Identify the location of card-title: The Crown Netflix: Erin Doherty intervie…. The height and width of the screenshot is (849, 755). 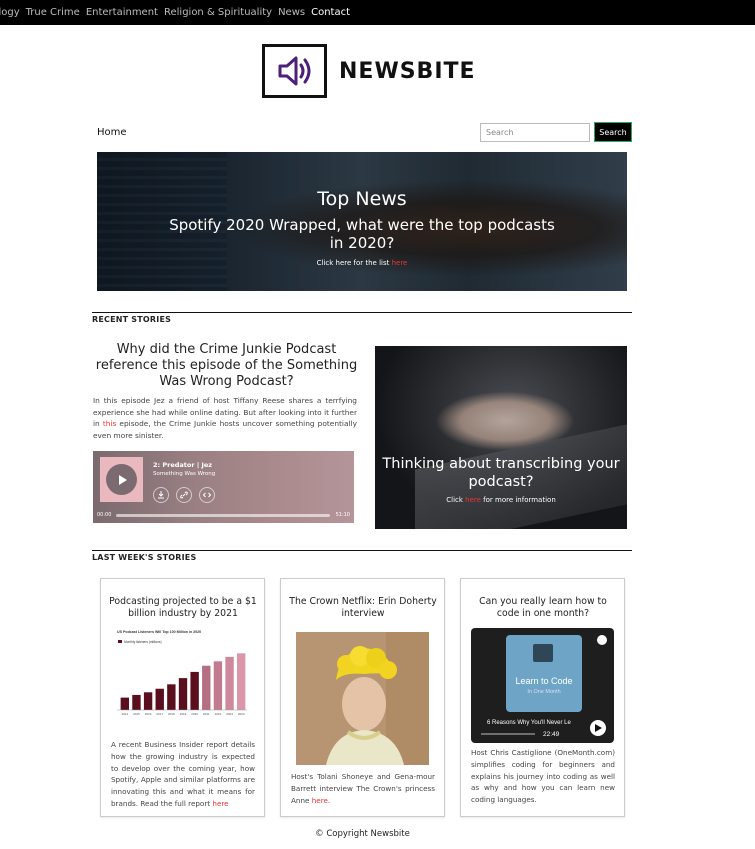
(363, 607).